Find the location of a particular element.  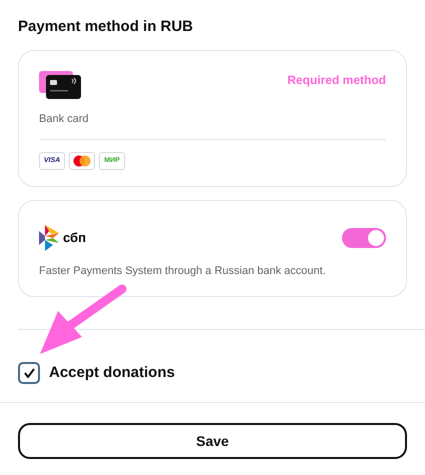

required-label: Required method is located at coordinates (336, 80).